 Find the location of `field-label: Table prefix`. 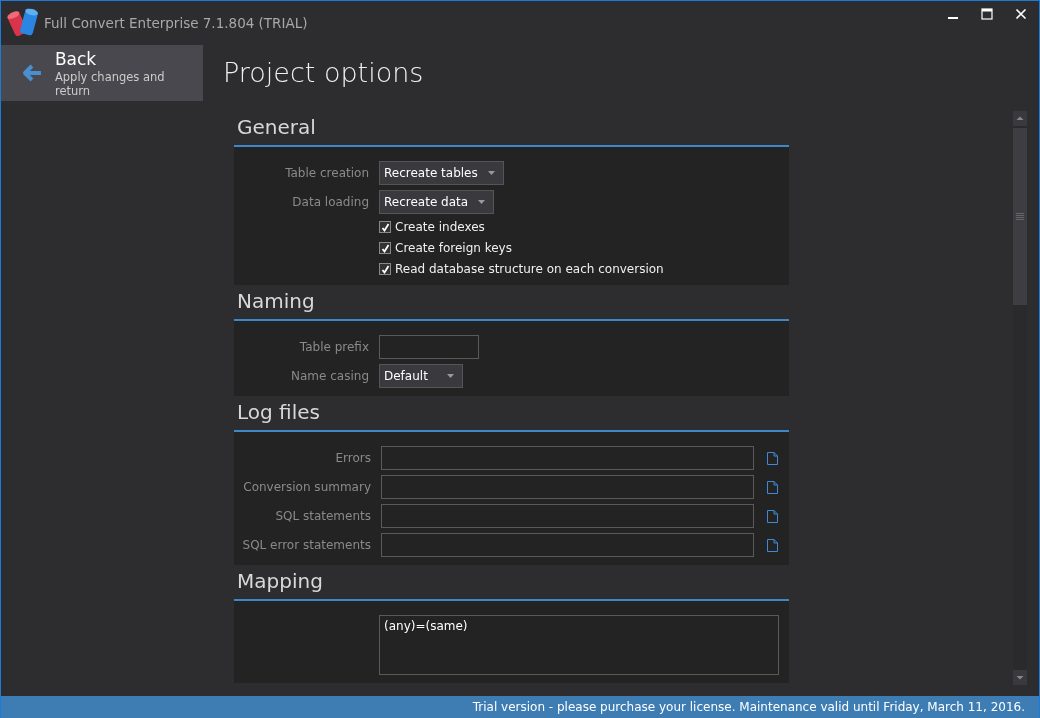

field-label: Table prefix is located at coordinates (333, 347).